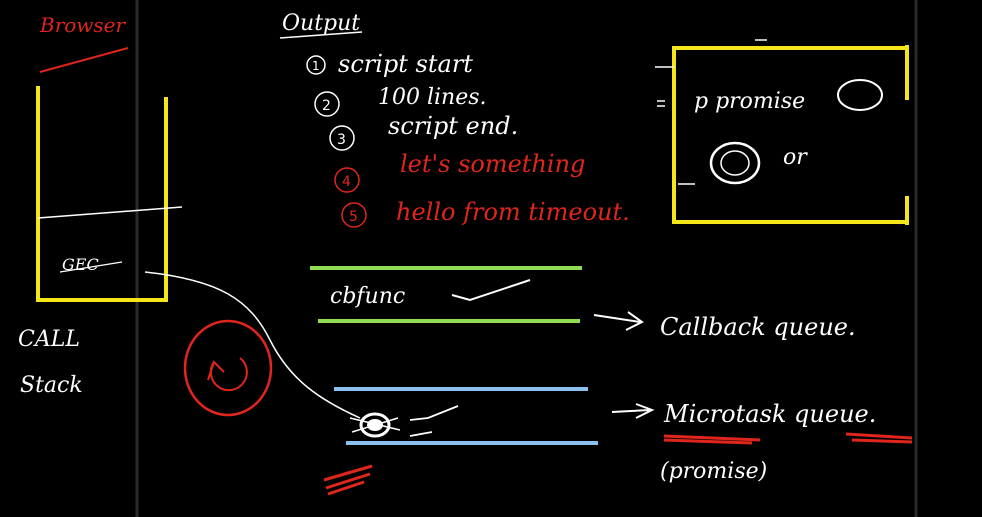 Image resolution: width=982 pixels, height=517 pixels. What do you see at coordinates (492, 164) in the screenshot?
I see `output-item-text: let's something` at bounding box center [492, 164].